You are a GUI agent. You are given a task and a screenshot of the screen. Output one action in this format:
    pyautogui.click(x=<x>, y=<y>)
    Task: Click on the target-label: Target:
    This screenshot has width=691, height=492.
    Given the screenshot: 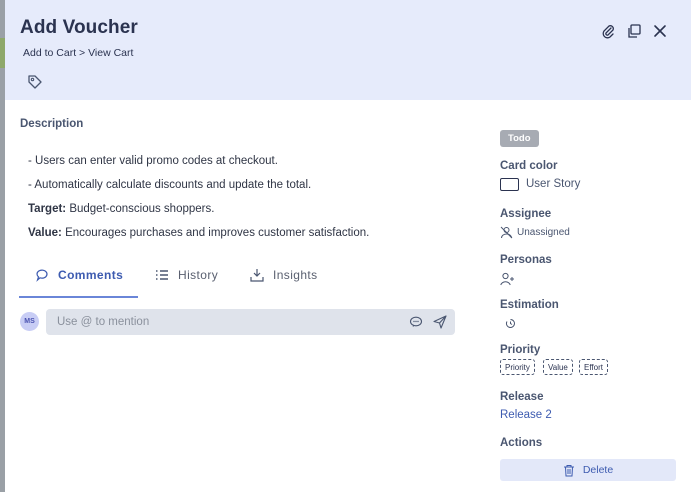 What is the action you would take?
    pyautogui.click(x=47, y=209)
    